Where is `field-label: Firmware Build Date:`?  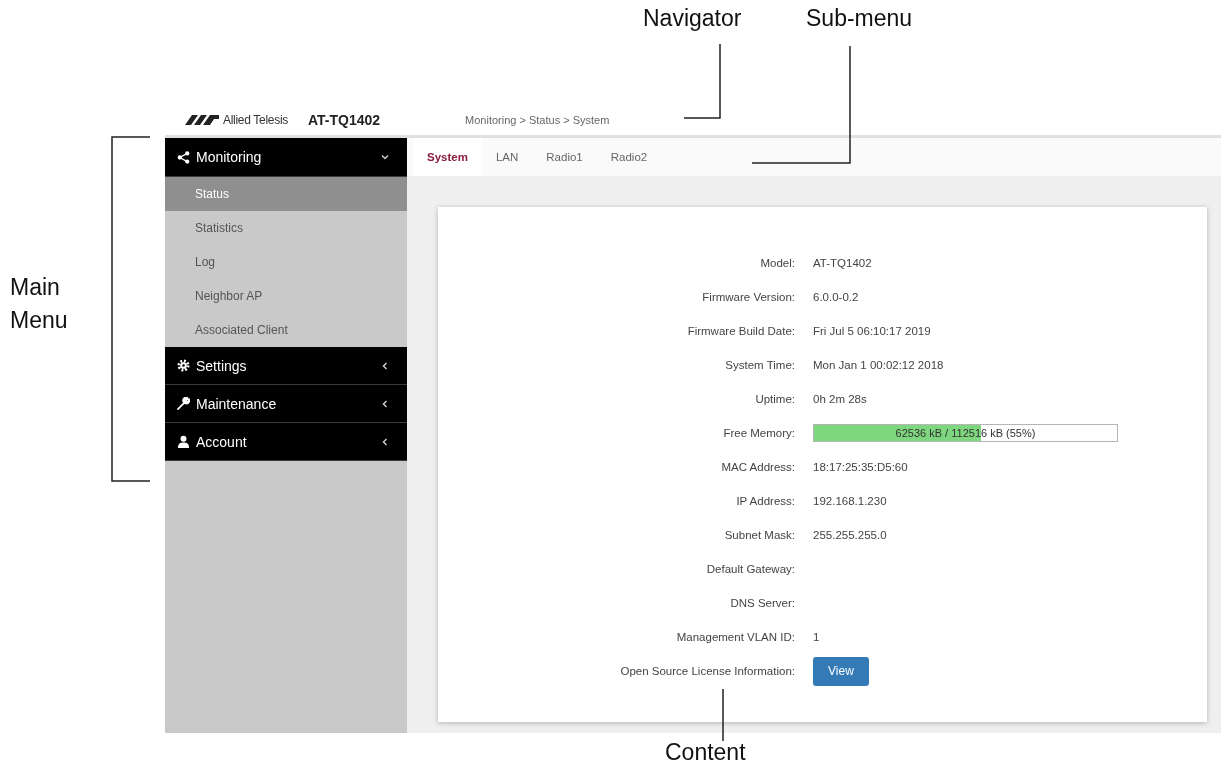
field-label: Firmware Build Date: is located at coordinates (740, 331).